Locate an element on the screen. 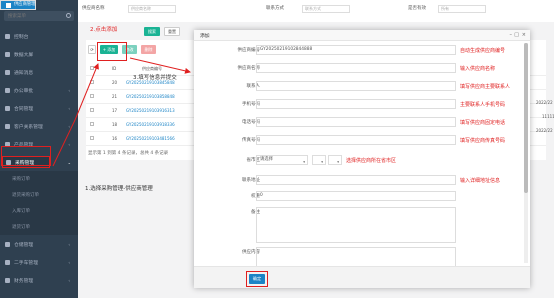 The width and height of the screenshot is (554, 298). form-row-mobile: 手机号码 主要联系人手机号码 is located at coordinates (362, 104).